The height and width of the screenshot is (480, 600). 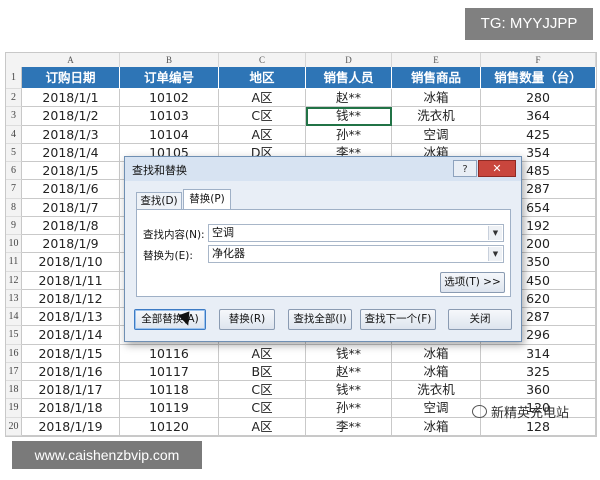 What do you see at coordinates (472, 282) in the screenshot?
I see `options-button: 选项(T) >>` at bounding box center [472, 282].